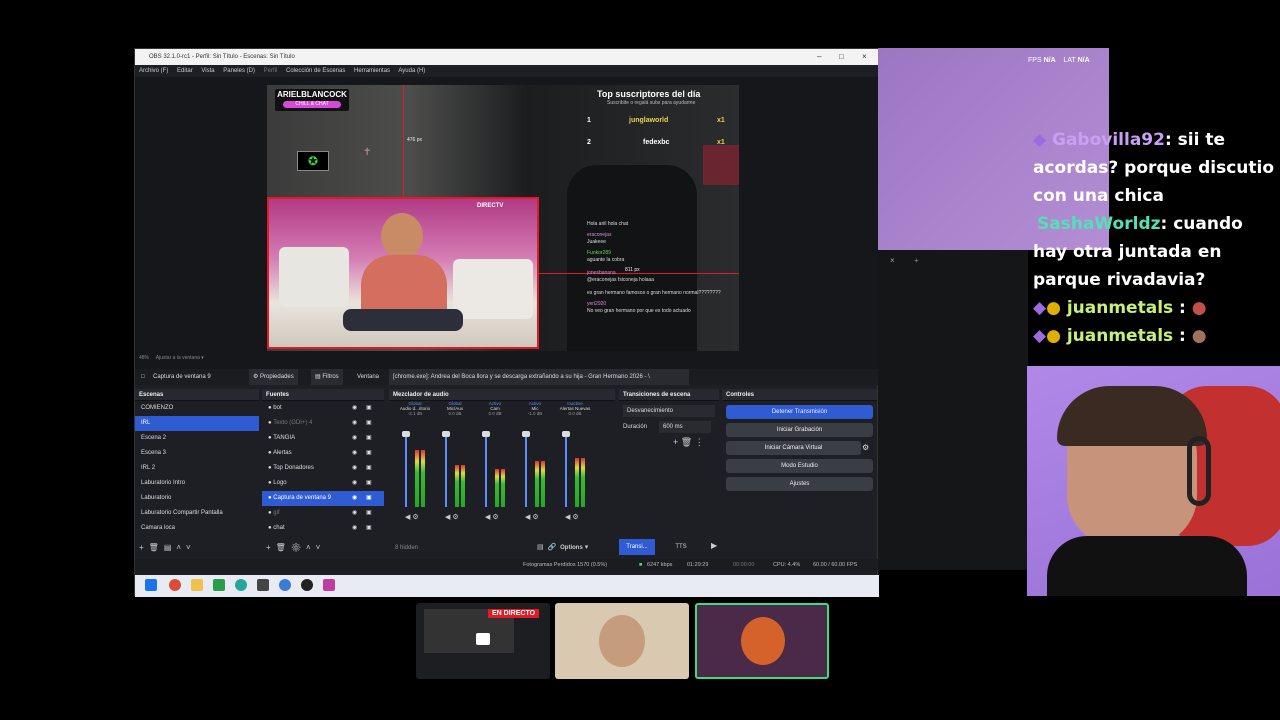  What do you see at coordinates (699, 442) in the screenshot?
I see `more-icon: ⋮` at bounding box center [699, 442].